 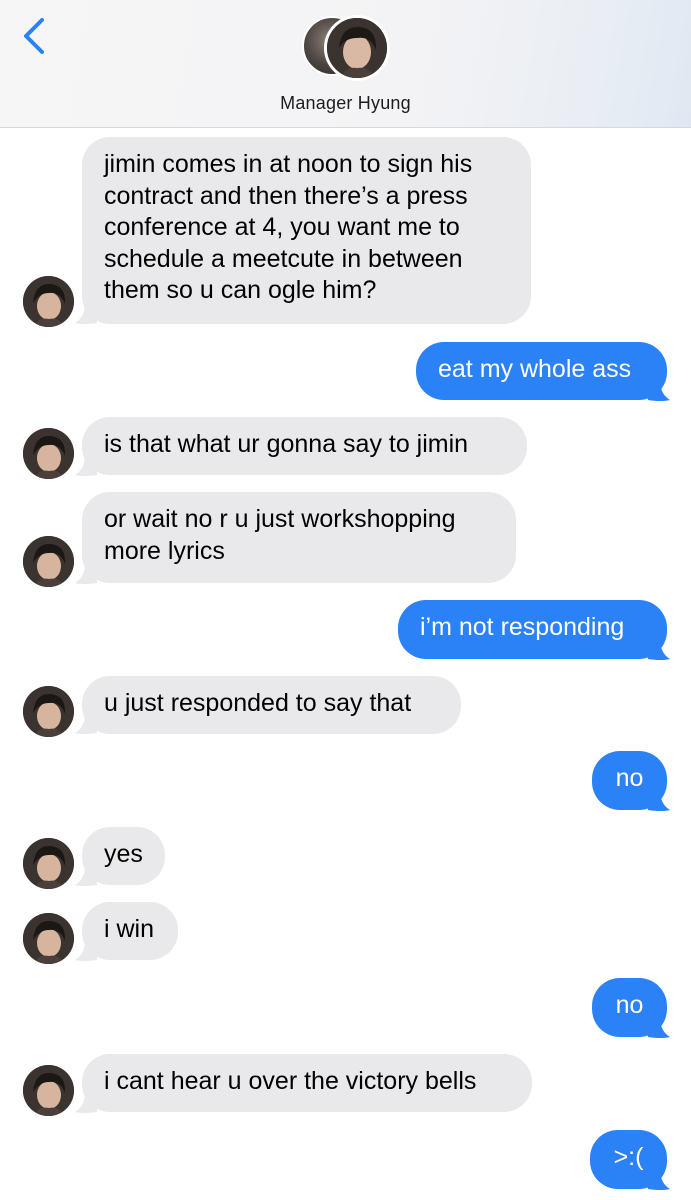 I want to click on message-bubble-incoming: u just responded to say that, so click(x=271, y=705).